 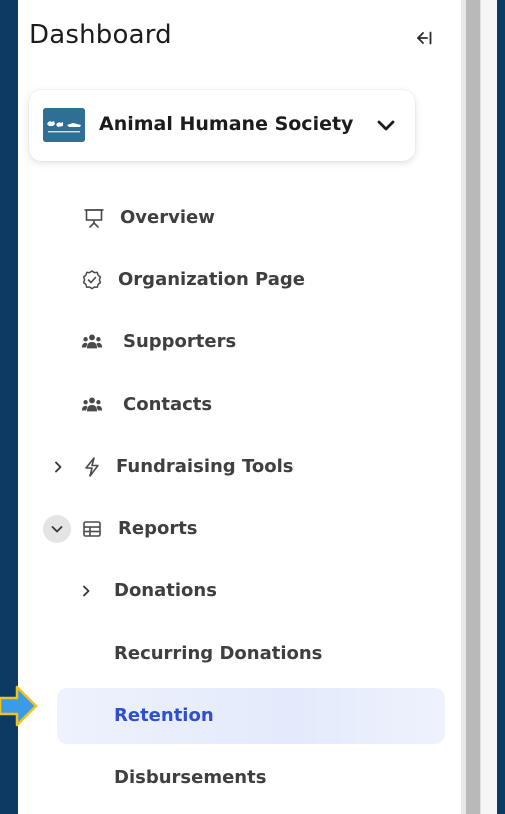 I want to click on window-frame-right, so click(x=501, y=407).